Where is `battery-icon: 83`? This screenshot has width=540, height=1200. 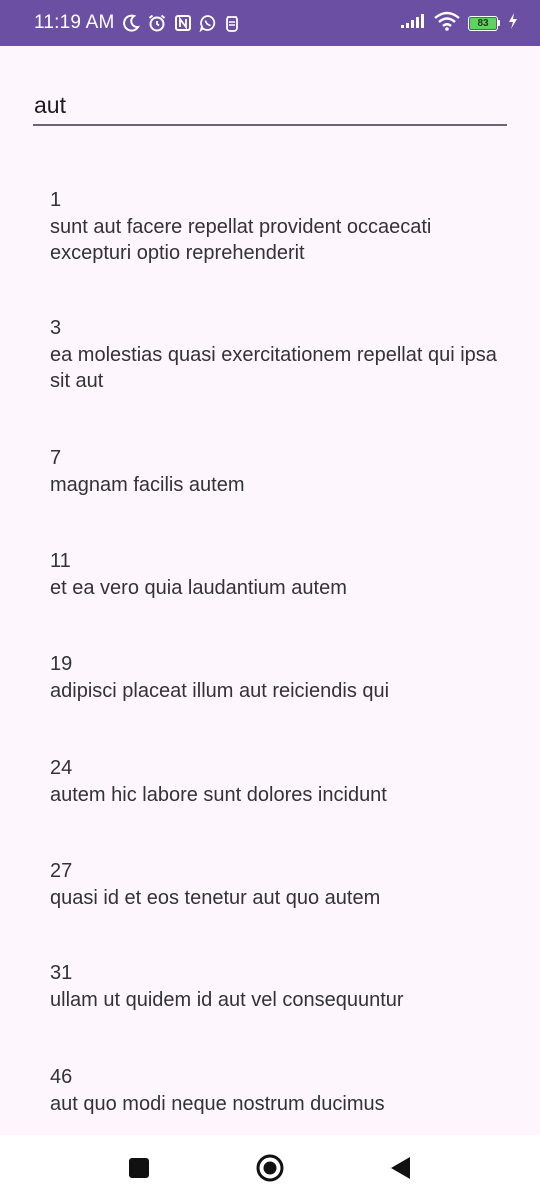 battery-icon: 83 is located at coordinates (484, 23).